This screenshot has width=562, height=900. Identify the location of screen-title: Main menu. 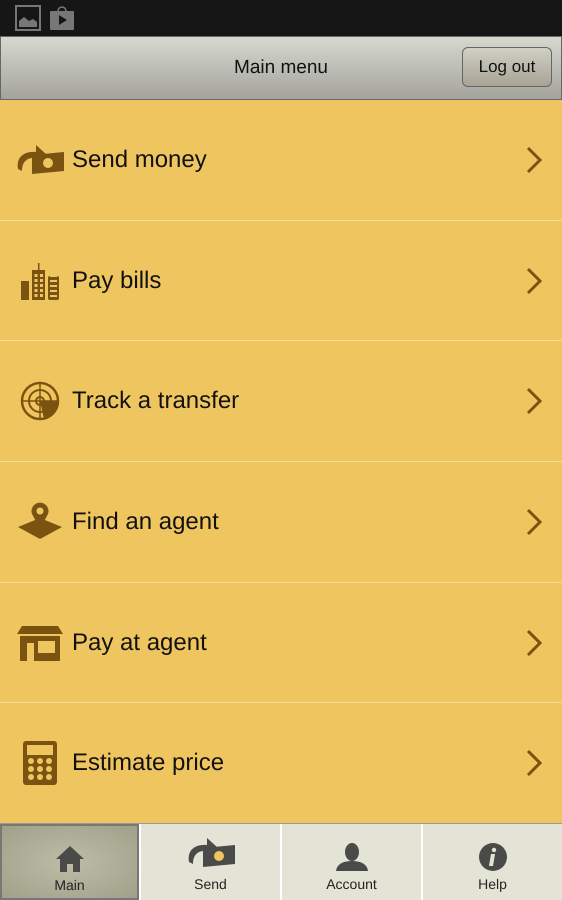
(281, 68).